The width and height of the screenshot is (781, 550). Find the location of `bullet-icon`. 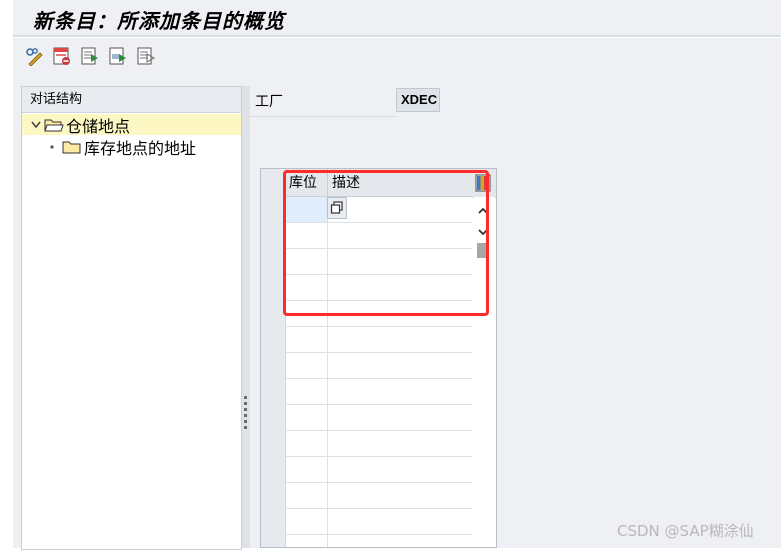

bullet-icon is located at coordinates (53, 147).